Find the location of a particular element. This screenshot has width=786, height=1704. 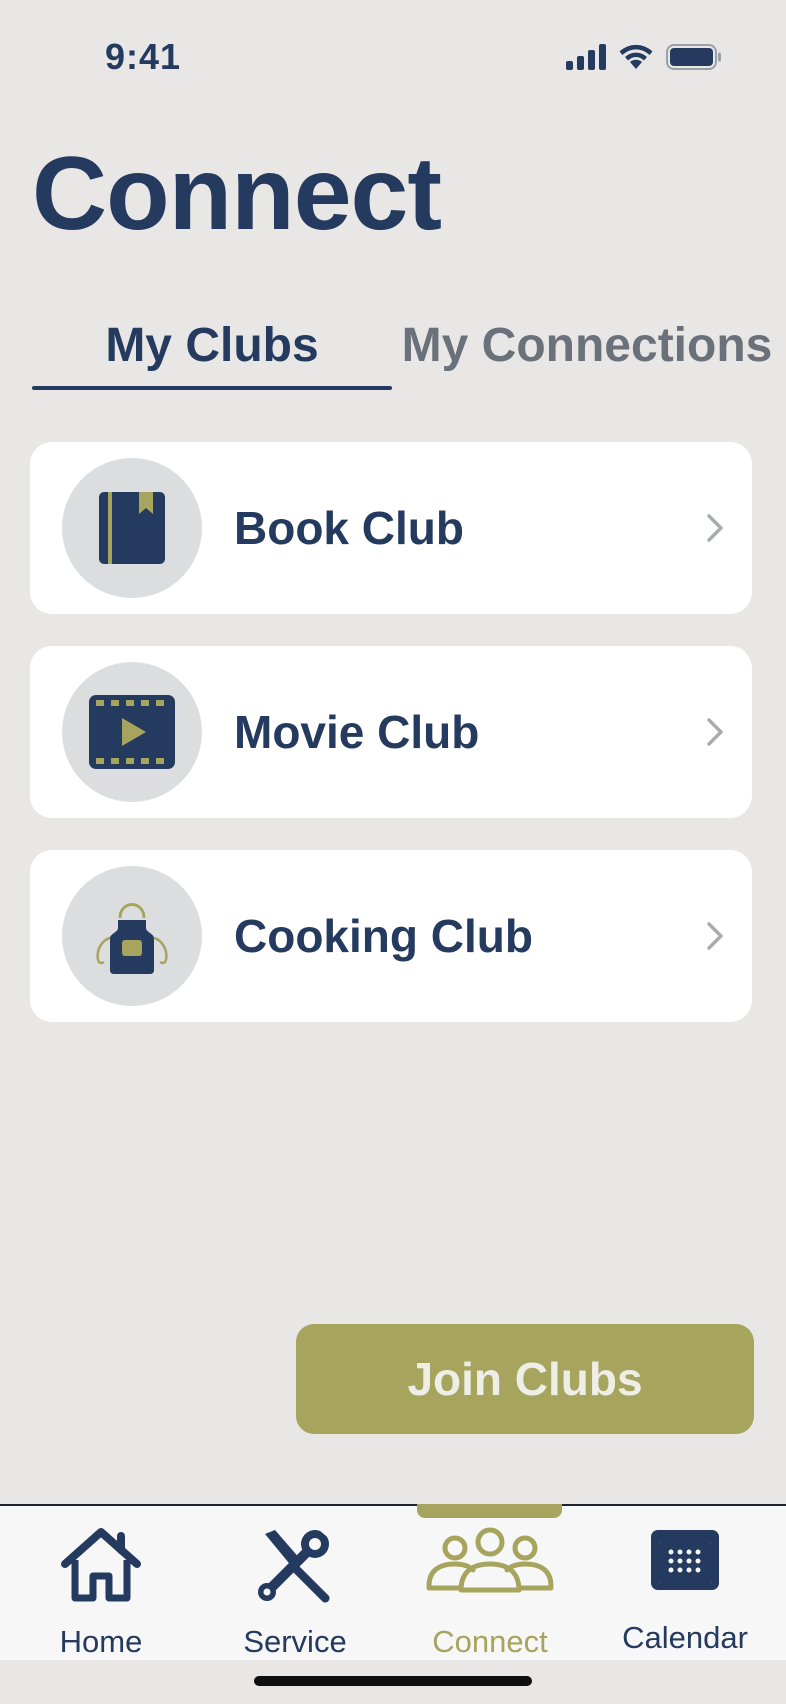

nav-label: Calendar is located at coordinates (685, 1637).